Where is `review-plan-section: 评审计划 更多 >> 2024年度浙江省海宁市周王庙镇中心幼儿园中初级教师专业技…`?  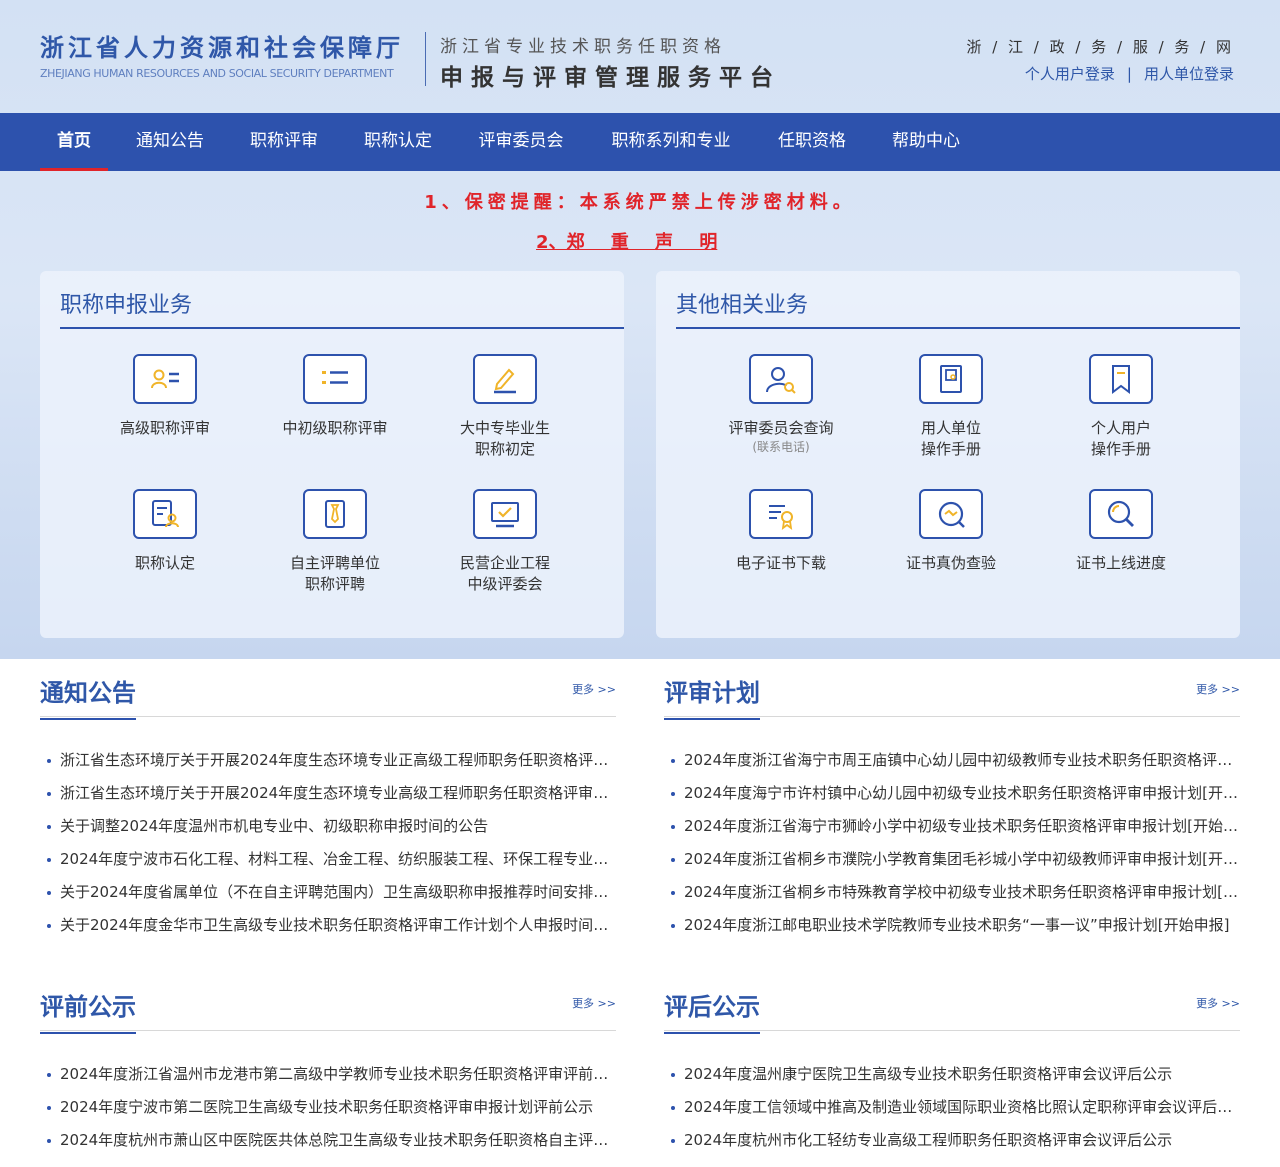 review-plan-section: 评审计划 更多 >> 2024年度浙江省海宁市周王庙镇中心幼儿园中初级教师专业技… is located at coordinates (952, 800).